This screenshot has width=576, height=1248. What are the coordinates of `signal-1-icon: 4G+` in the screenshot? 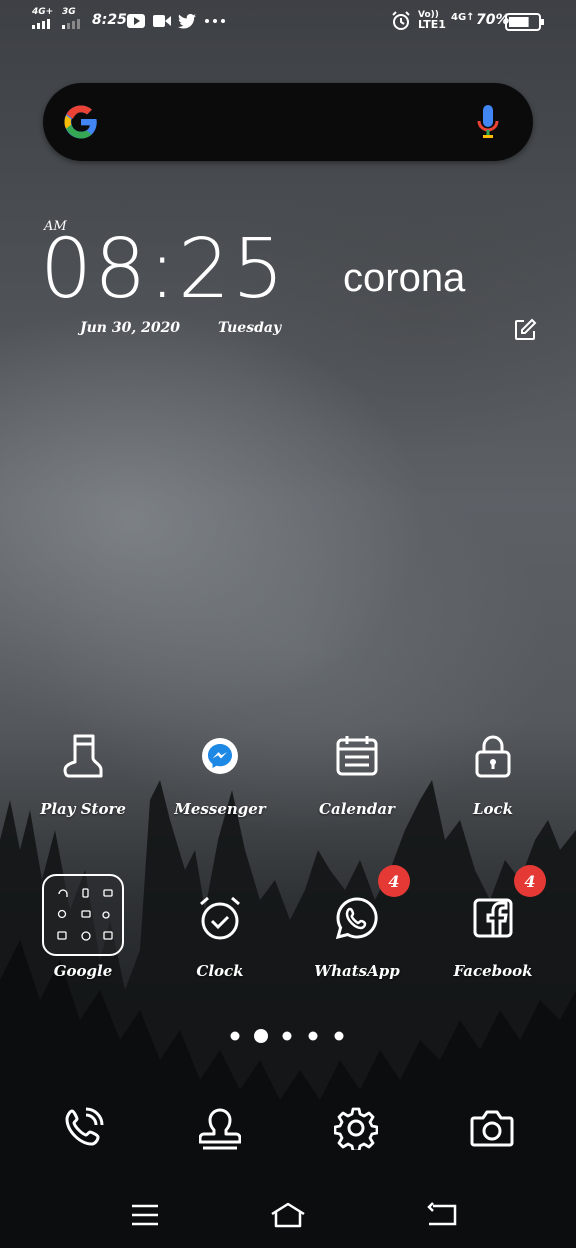 It's located at (43, 20).